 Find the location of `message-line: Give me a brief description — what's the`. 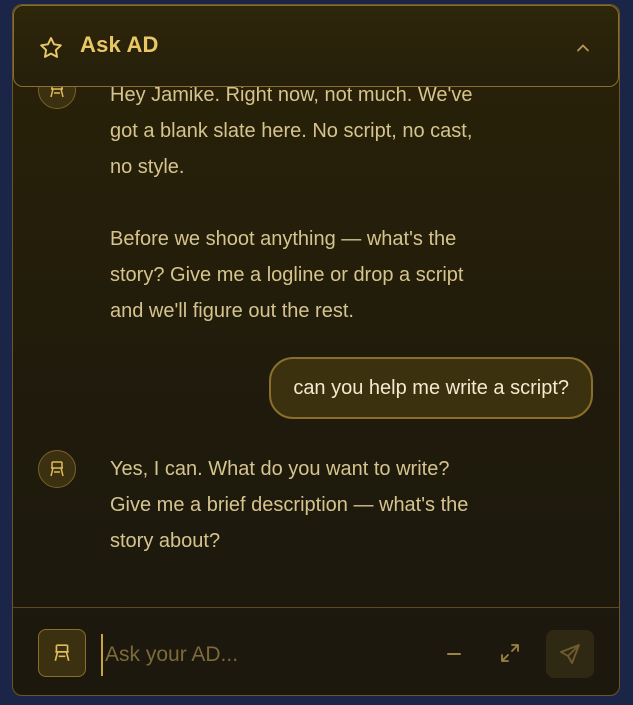

message-line: Give me a brief description — what's the is located at coordinates (289, 505).